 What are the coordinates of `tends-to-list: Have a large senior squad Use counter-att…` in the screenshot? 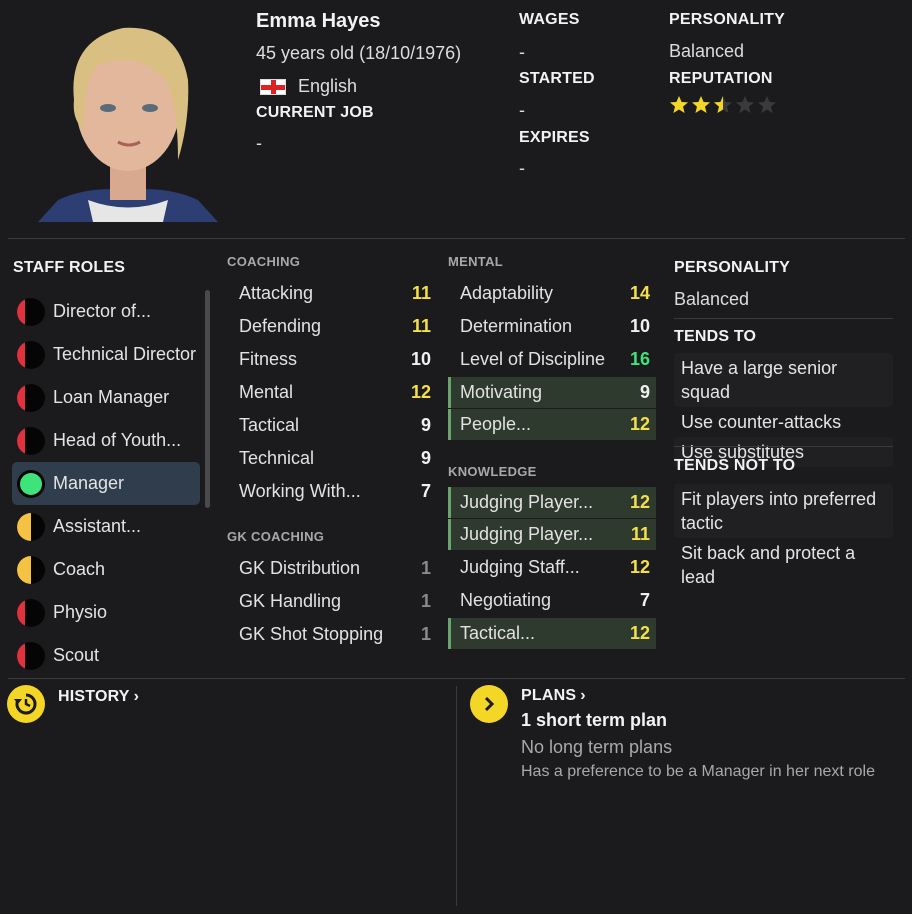 It's located at (783, 410).